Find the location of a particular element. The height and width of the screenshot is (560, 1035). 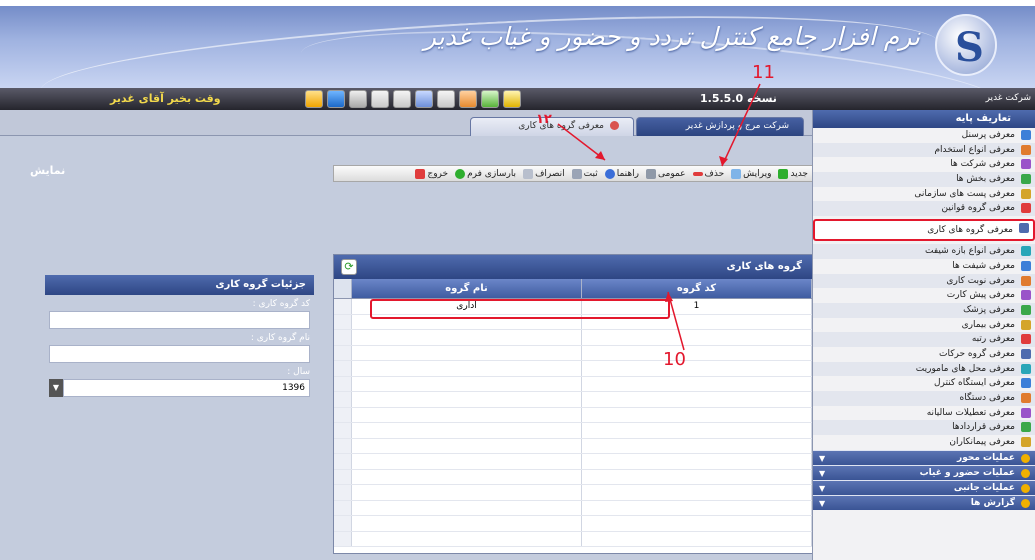

sidebar-item: معرفی انواع بازه شیفت is located at coordinates (924, 251).